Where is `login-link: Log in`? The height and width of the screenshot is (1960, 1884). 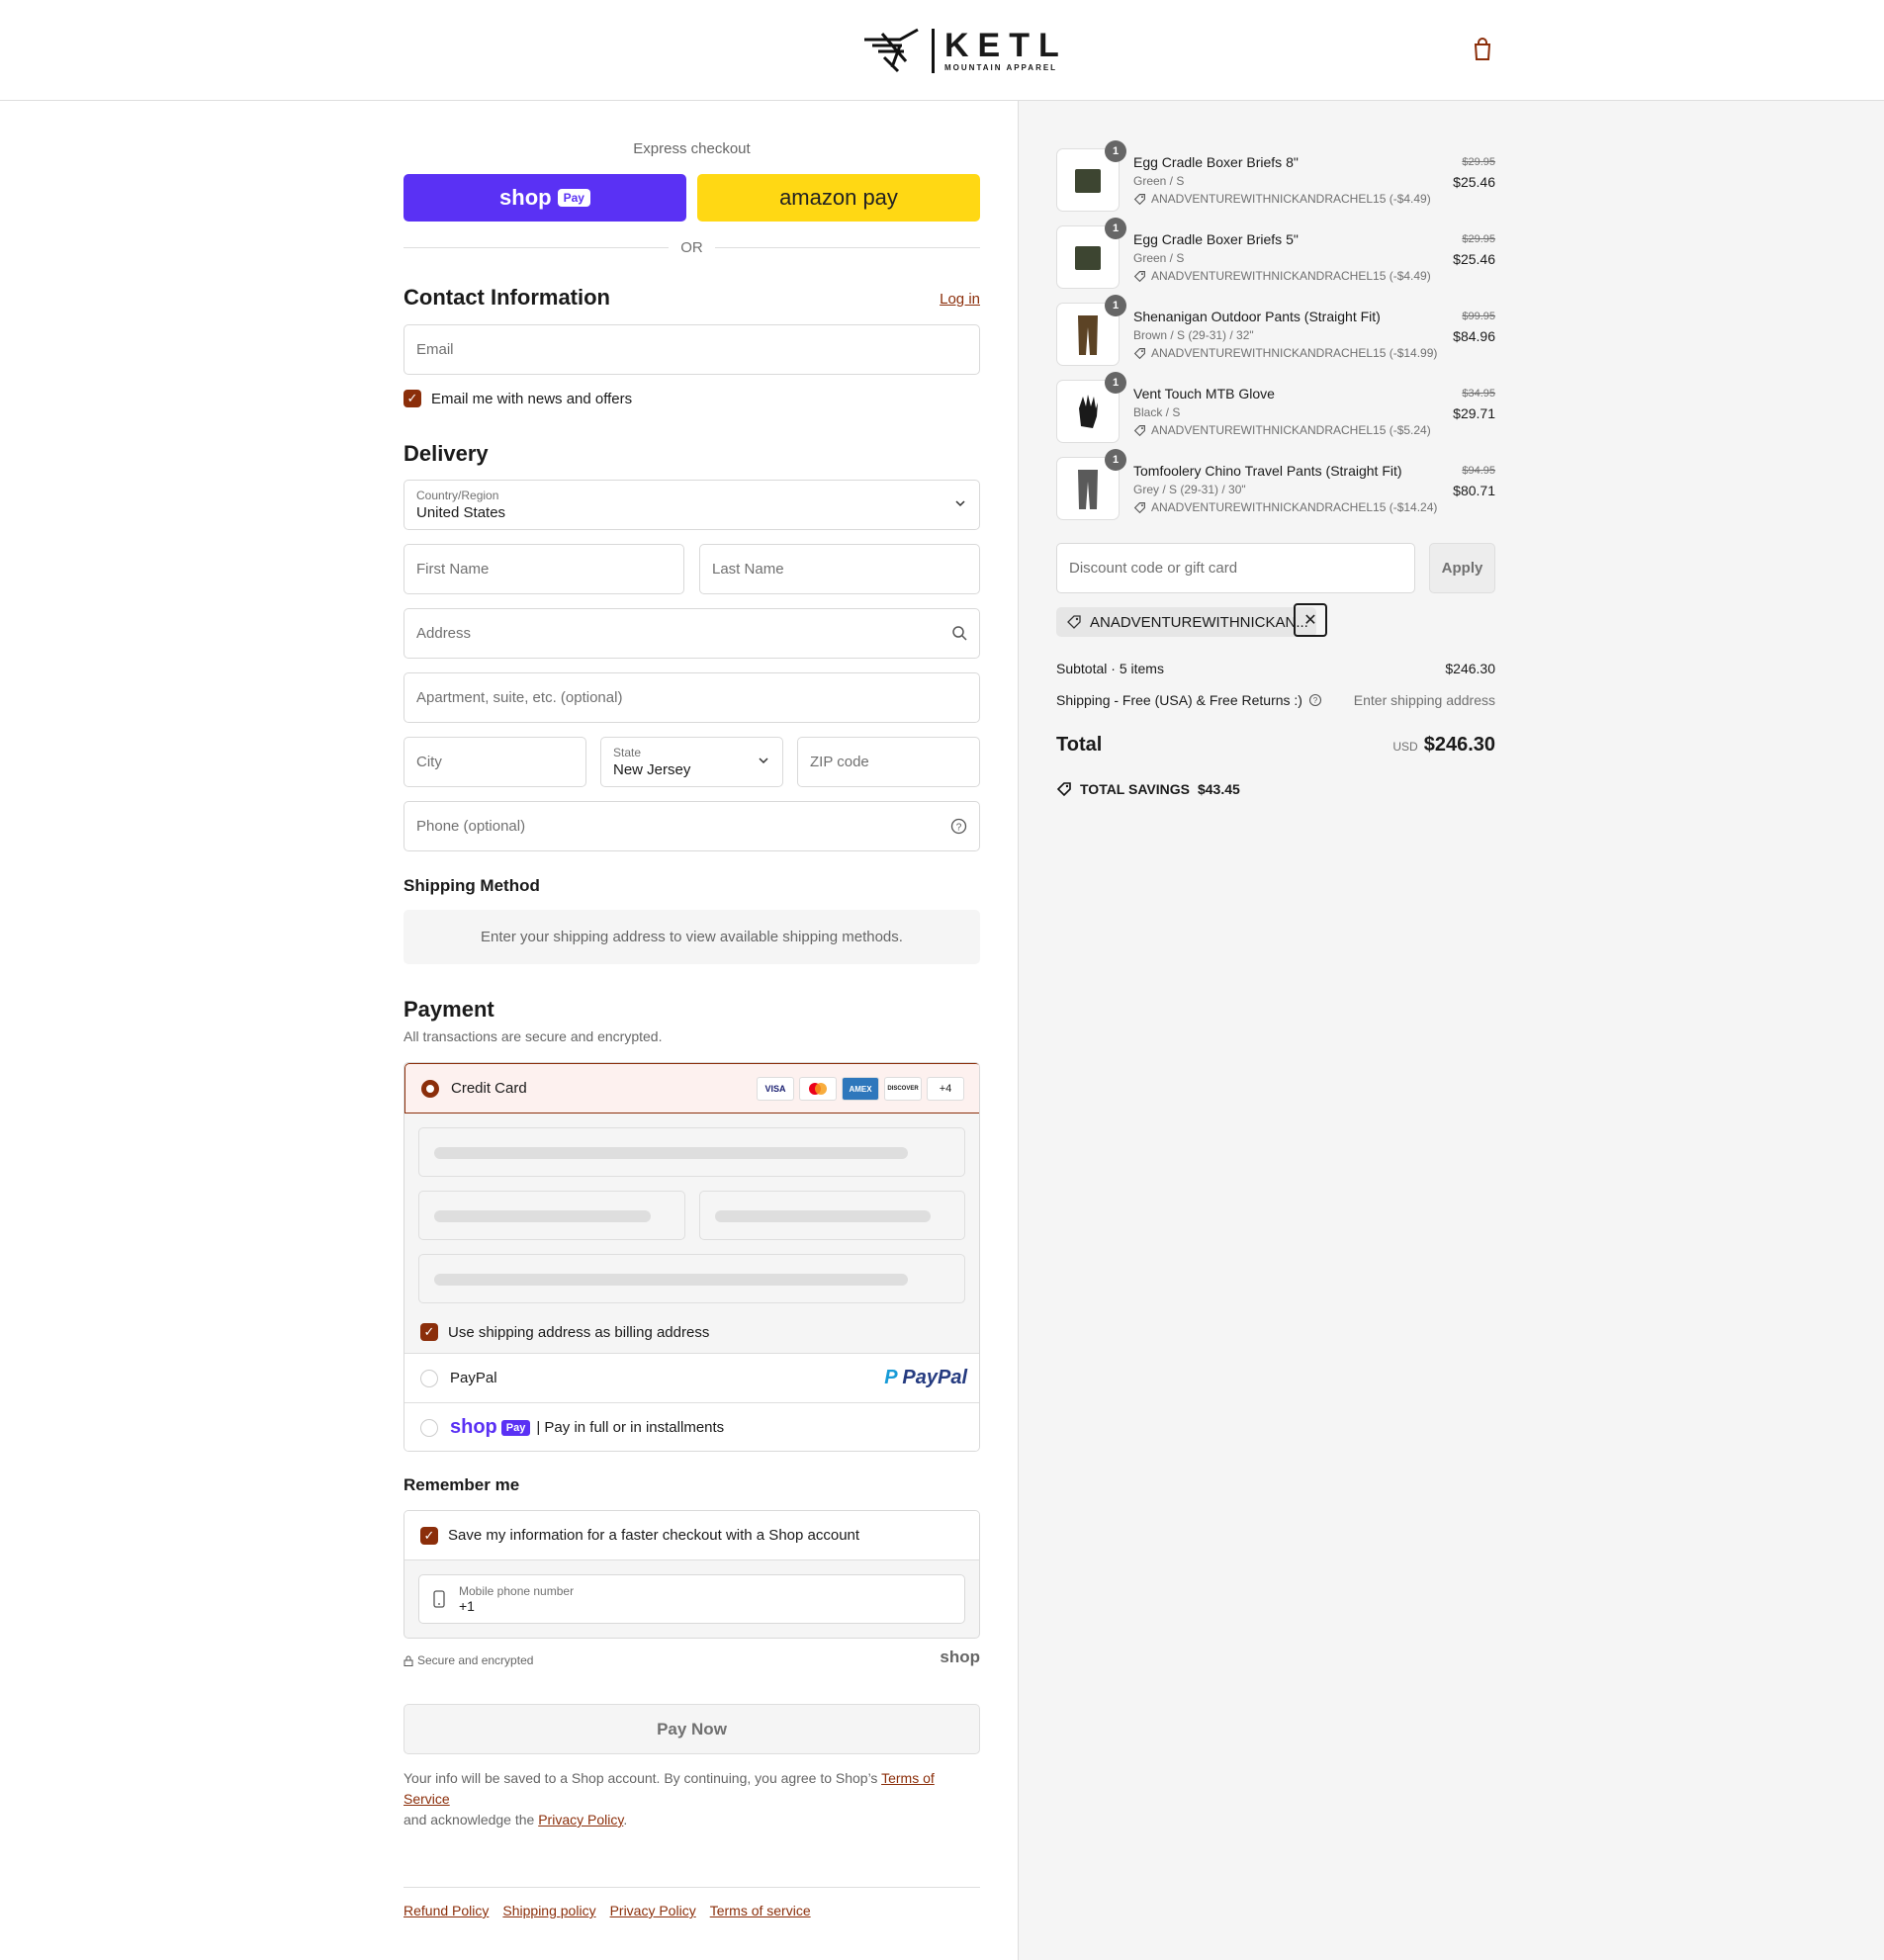 login-link: Log in is located at coordinates (960, 299).